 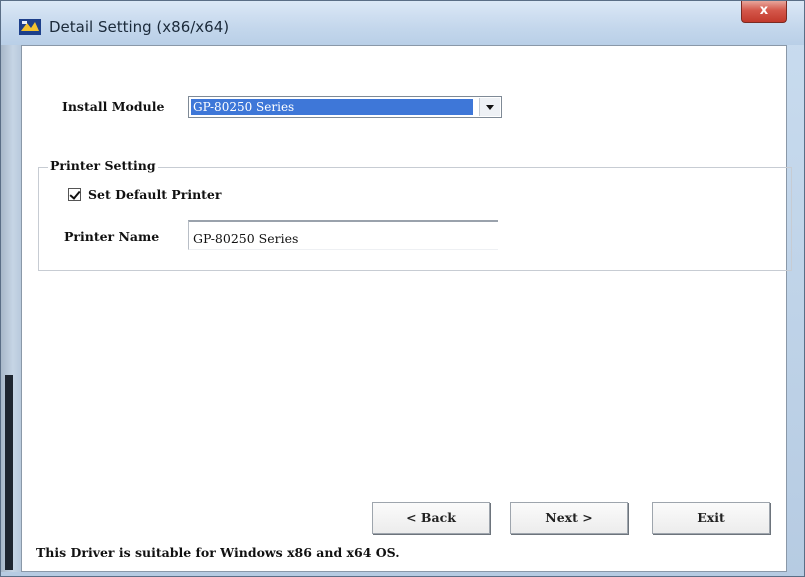 I want to click on printer-name-label: Printer Name, so click(x=112, y=236).